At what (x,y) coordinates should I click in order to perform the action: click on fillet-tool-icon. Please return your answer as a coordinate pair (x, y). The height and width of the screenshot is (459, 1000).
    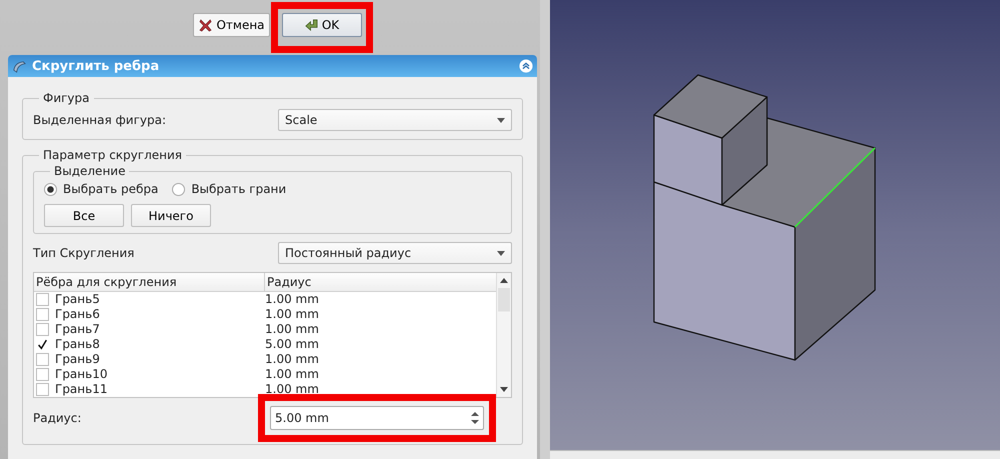
    Looking at the image, I should click on (19, 66).